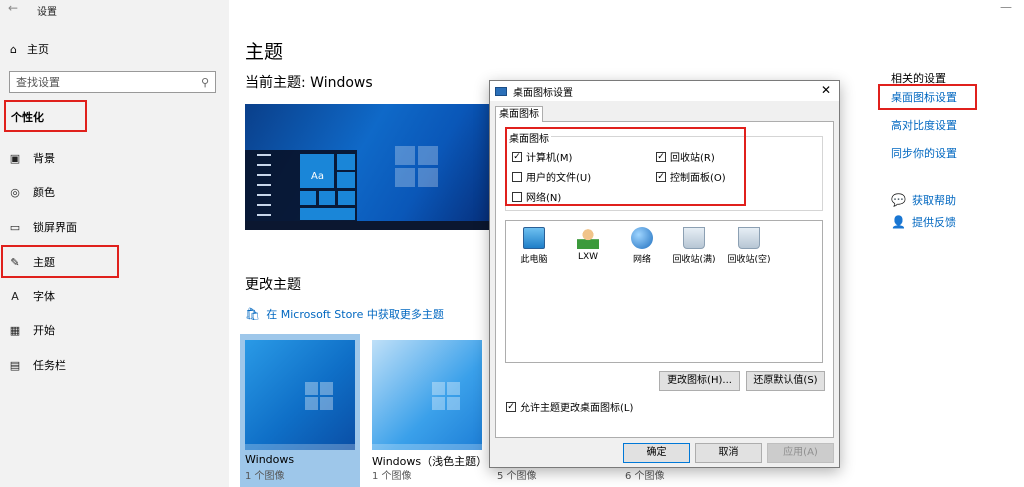 The image size is (1024, 487). What do you see at coordinates (32, 192) in the screenshot?
I see `sidebar-item-colors: ◎ 颜色` at bounding box center [32, 192].